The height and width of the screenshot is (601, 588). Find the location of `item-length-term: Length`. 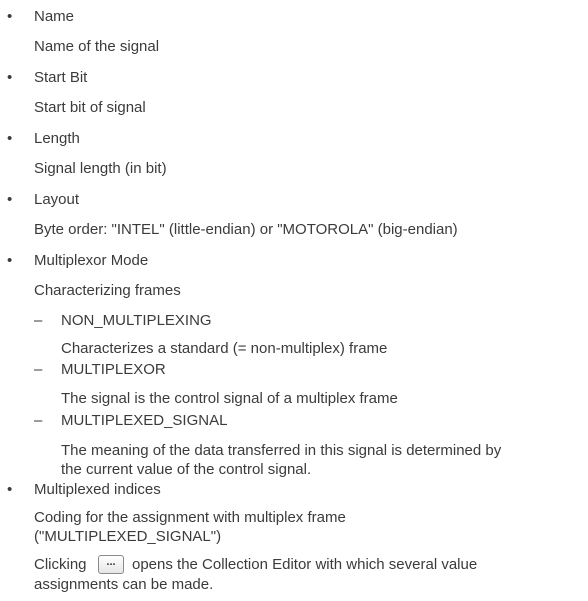

item-length-term: Length is located at coordinates (57, 138).